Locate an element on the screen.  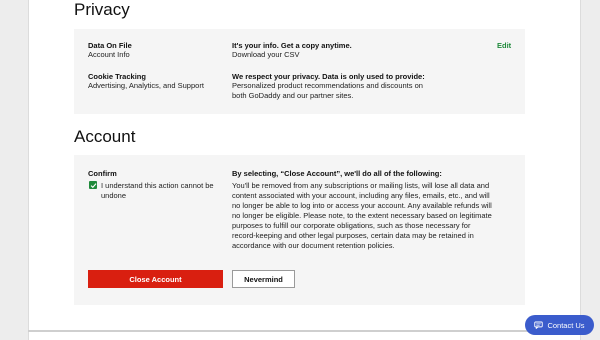
chat-icon is located at coordinates (539, 325).